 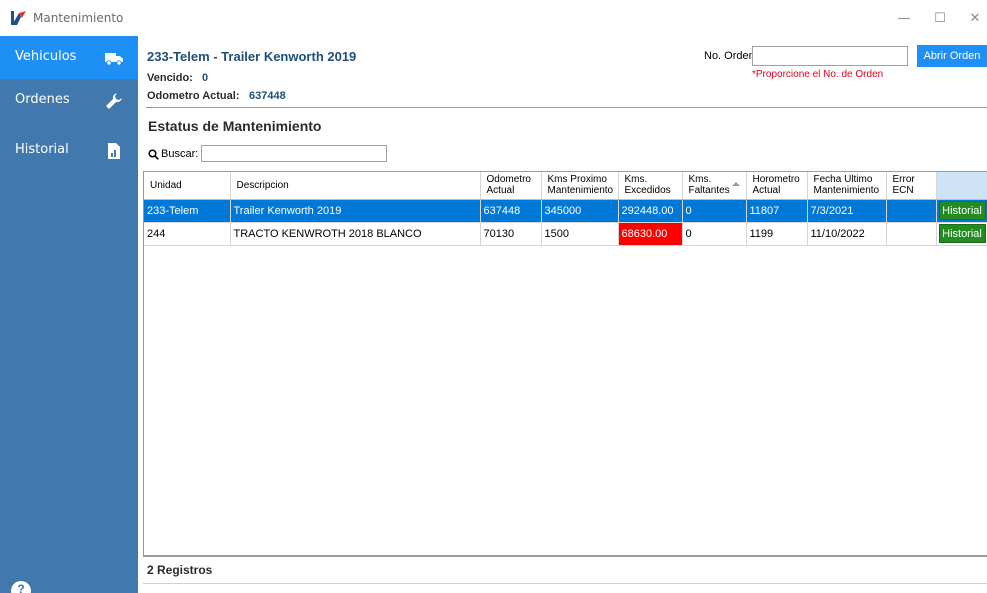 I want to click on vencido-label: Vencido:, so click(x=170, y=78).